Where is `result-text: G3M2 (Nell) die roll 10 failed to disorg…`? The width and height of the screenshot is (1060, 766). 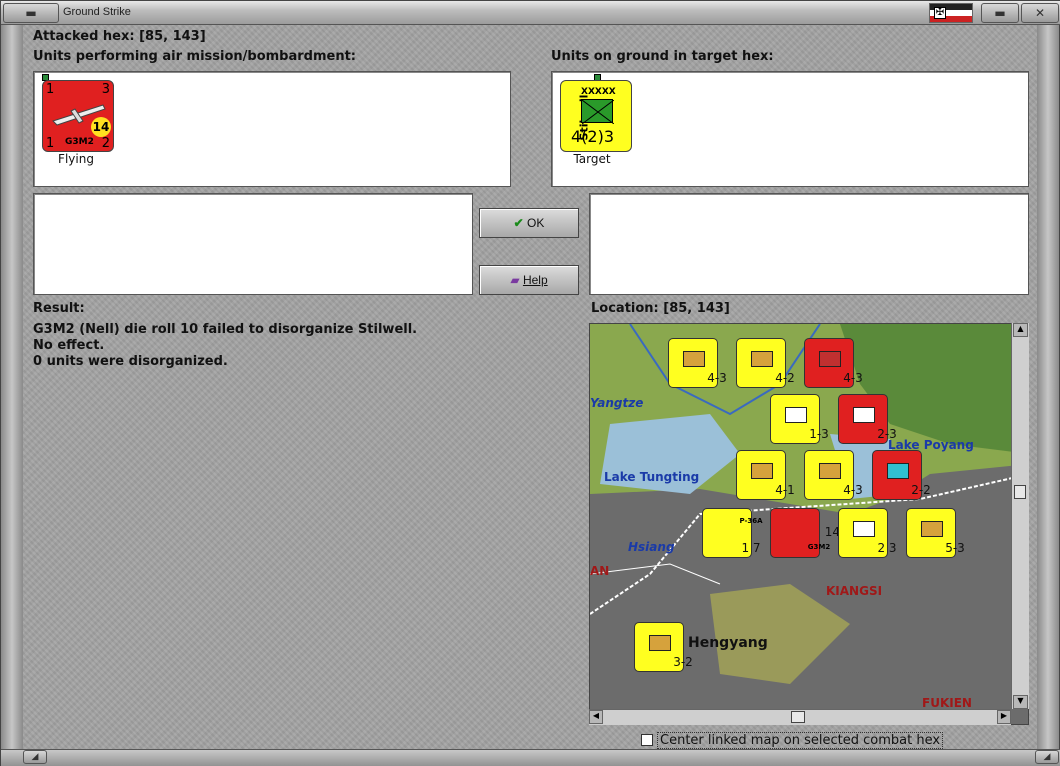
result-text: G3M2 (Nell) die roll 10 failed to disorg… is located at coordinates (225, 346).